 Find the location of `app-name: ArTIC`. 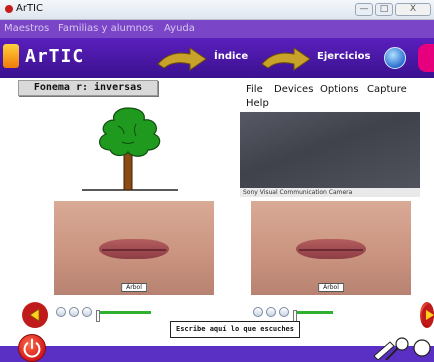

app-name: ArTIC is located at coordinates (55, 56).